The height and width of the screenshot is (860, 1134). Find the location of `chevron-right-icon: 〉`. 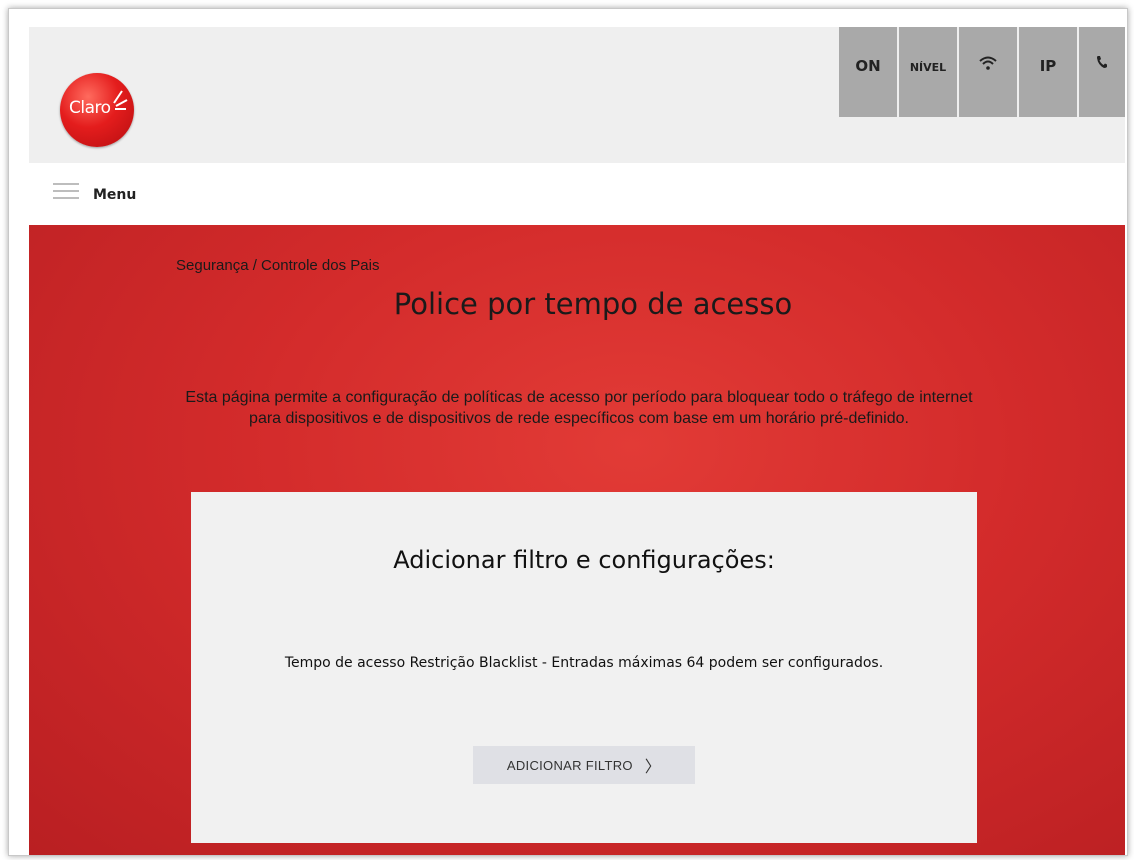

chevron-right-icon: 〉 is located at coordinates (653, 767).